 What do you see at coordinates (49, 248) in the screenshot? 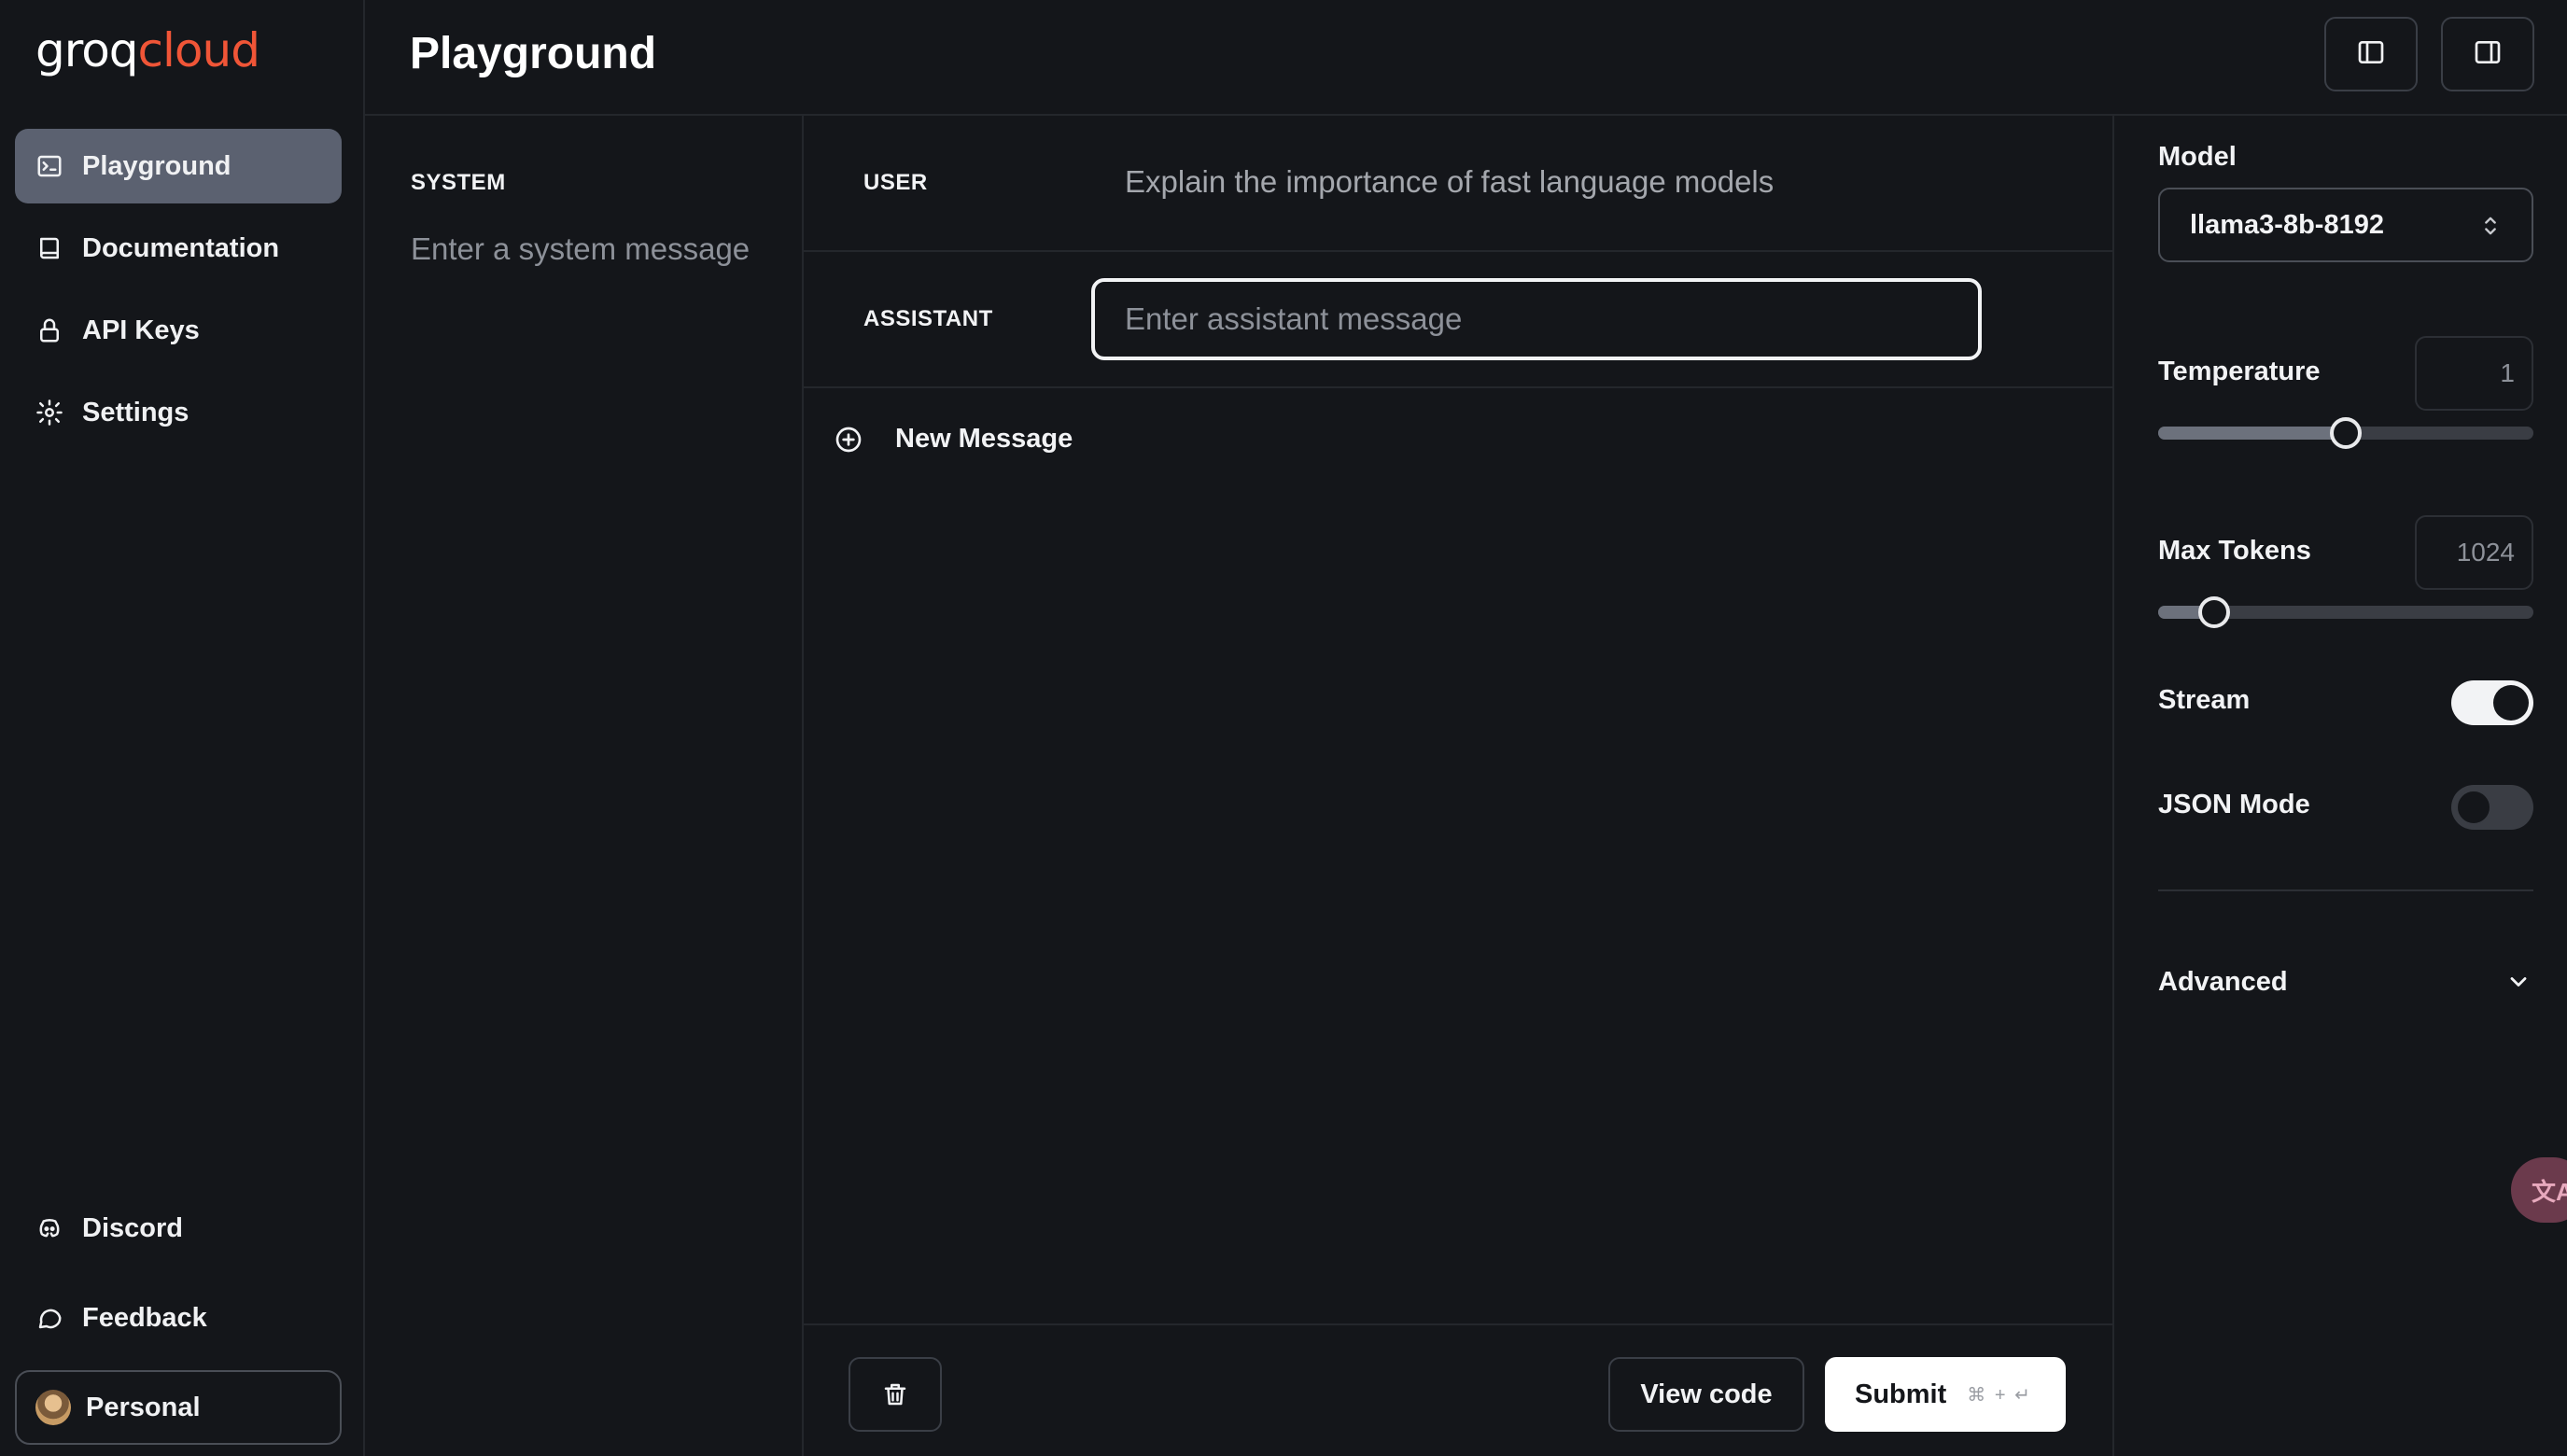
I see `book-icon` at bounding box center [49, 248].